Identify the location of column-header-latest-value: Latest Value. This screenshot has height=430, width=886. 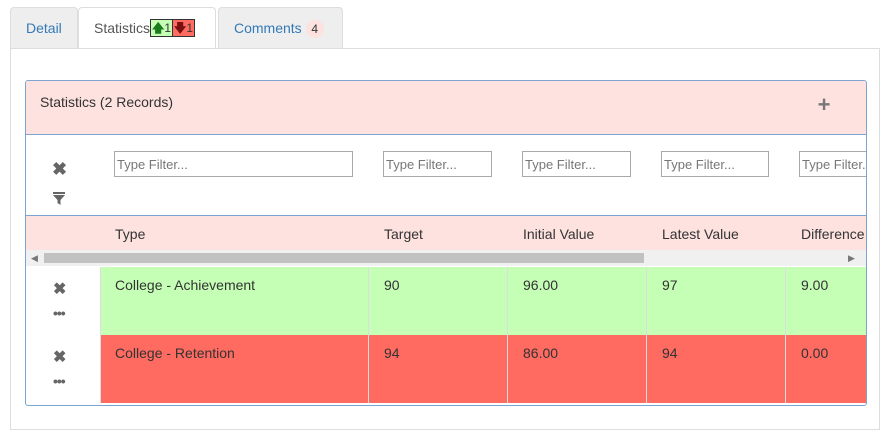
(700, 234).